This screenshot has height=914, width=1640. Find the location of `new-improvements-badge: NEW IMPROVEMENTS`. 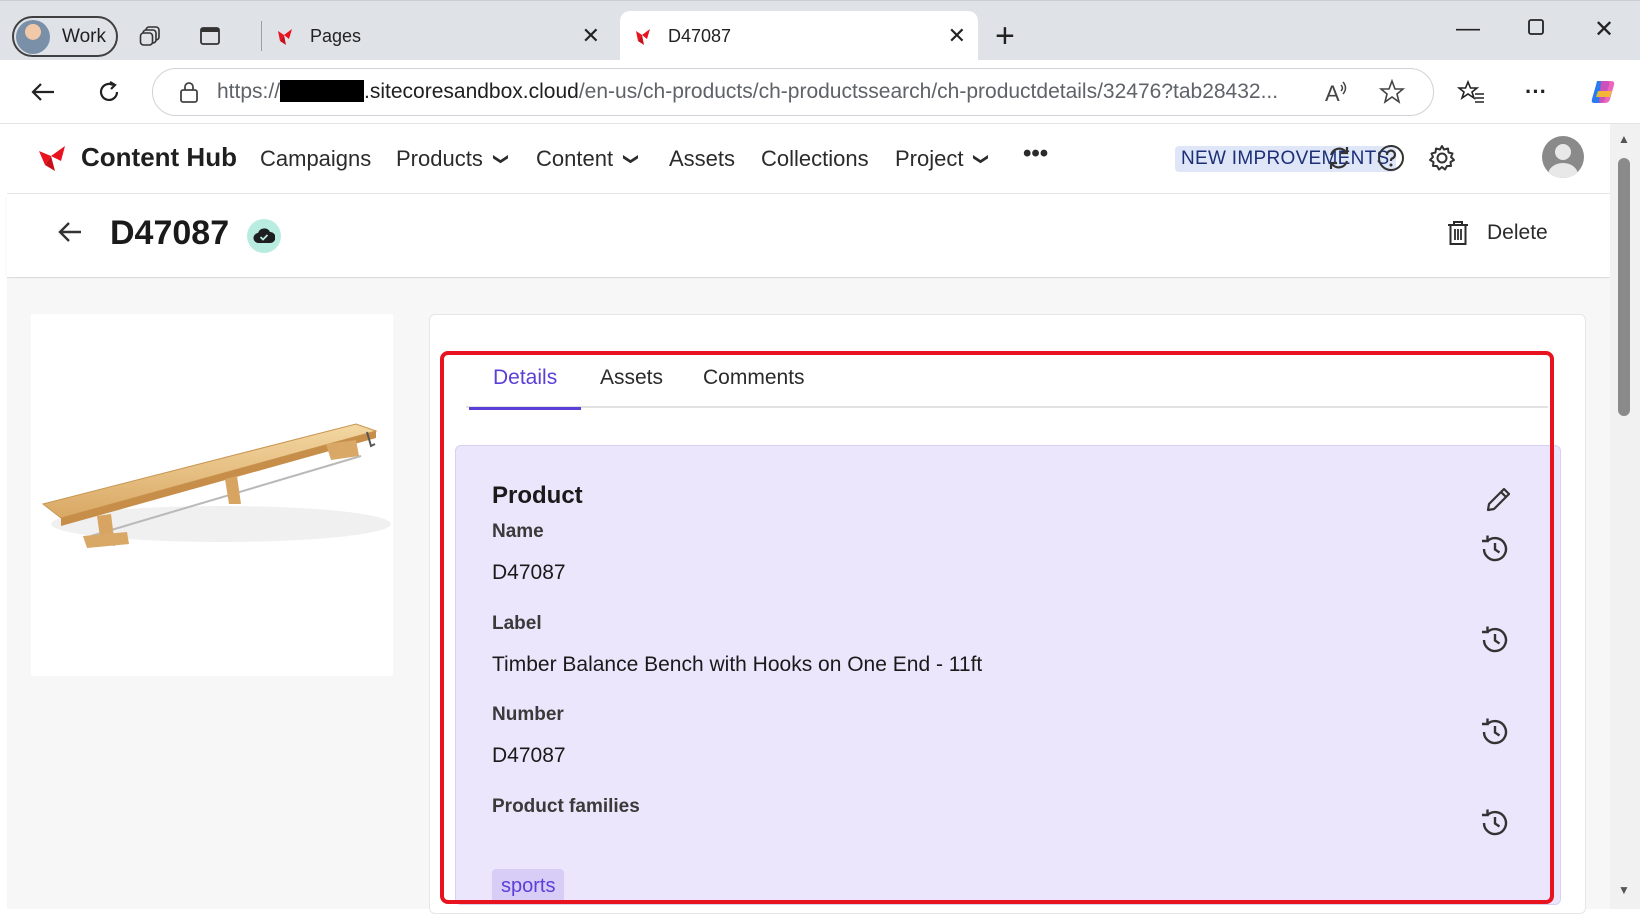

new-improvements-badge: NEW IMPROVEMENTS is located at coordinates (1285, 159).